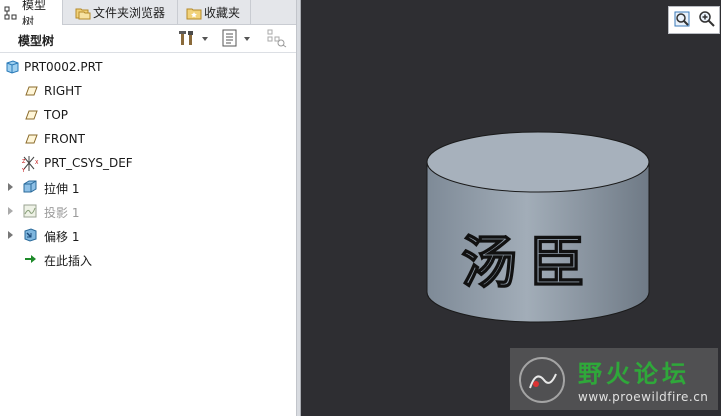 The width and height of the screenshot is (721, 416). Describe the element at coordinates (63, 91) in the screenshot. I see `tree-item-label: RIGHT` at that location.